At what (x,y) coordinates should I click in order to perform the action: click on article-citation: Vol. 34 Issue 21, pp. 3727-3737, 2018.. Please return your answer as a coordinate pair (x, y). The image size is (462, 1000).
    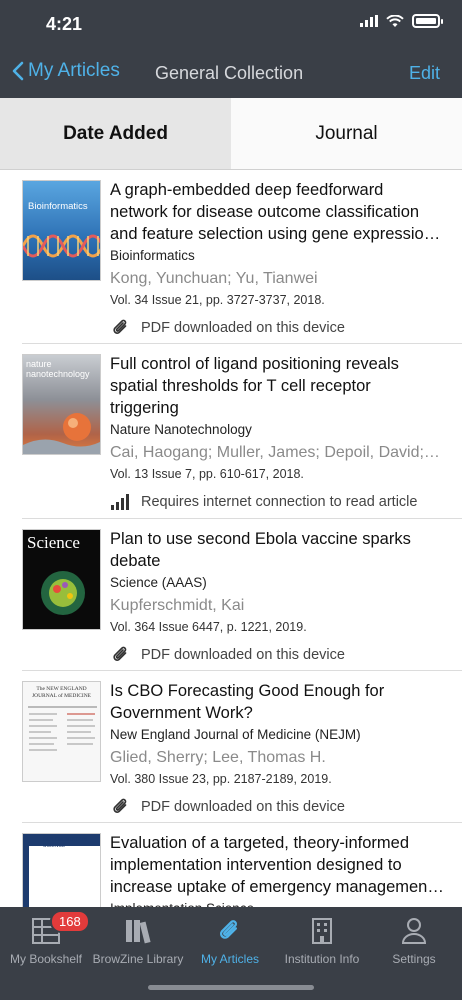
    Looking at the image, I should click on (217, 300).